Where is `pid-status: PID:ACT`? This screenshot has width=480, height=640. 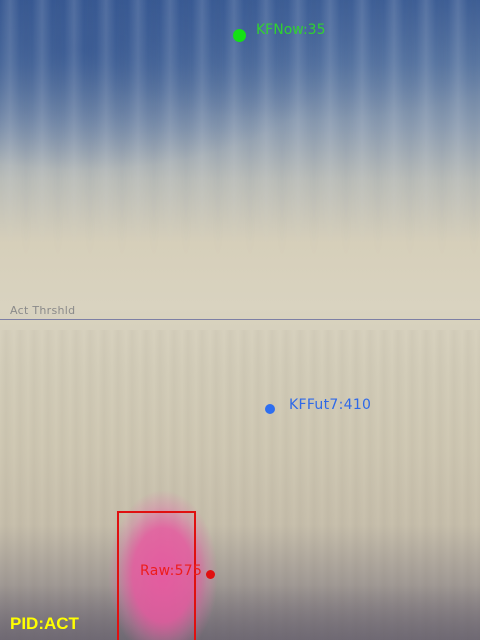
pid-status: PID:ACT is located at coordinates (44, 623).